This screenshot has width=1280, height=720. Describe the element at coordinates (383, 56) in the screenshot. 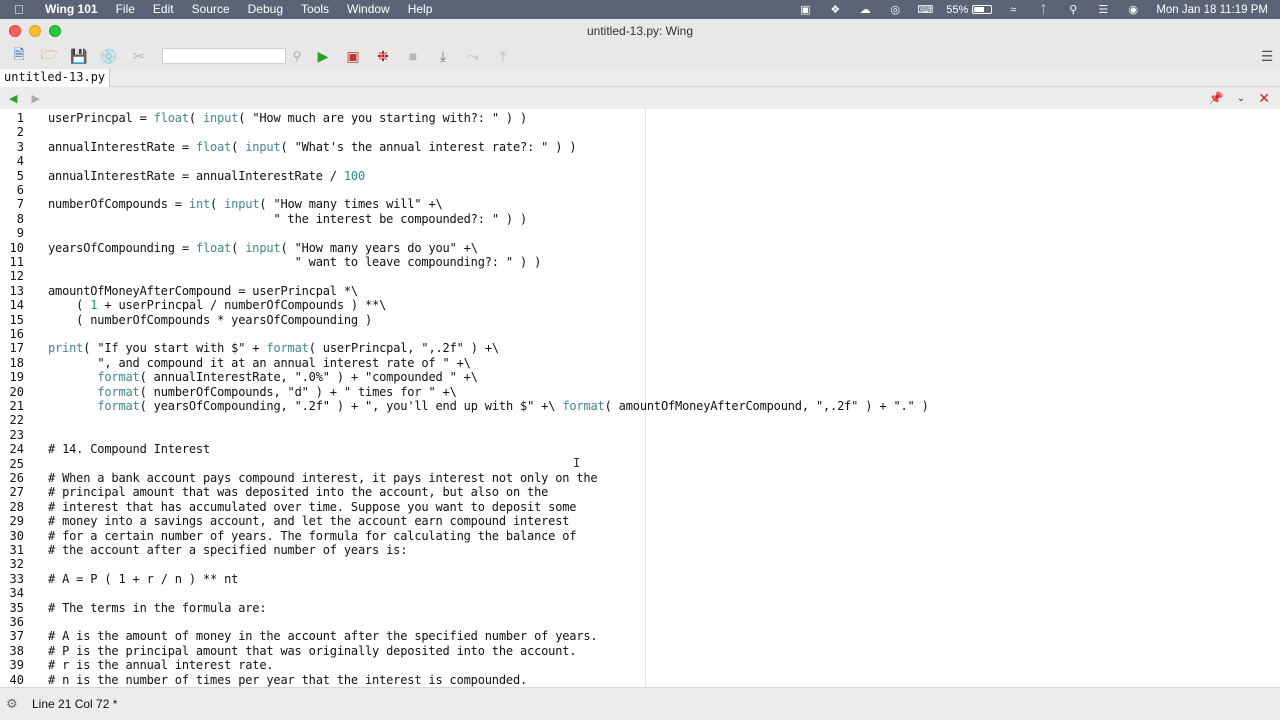

I see `bug-icon: ❉` at that location.